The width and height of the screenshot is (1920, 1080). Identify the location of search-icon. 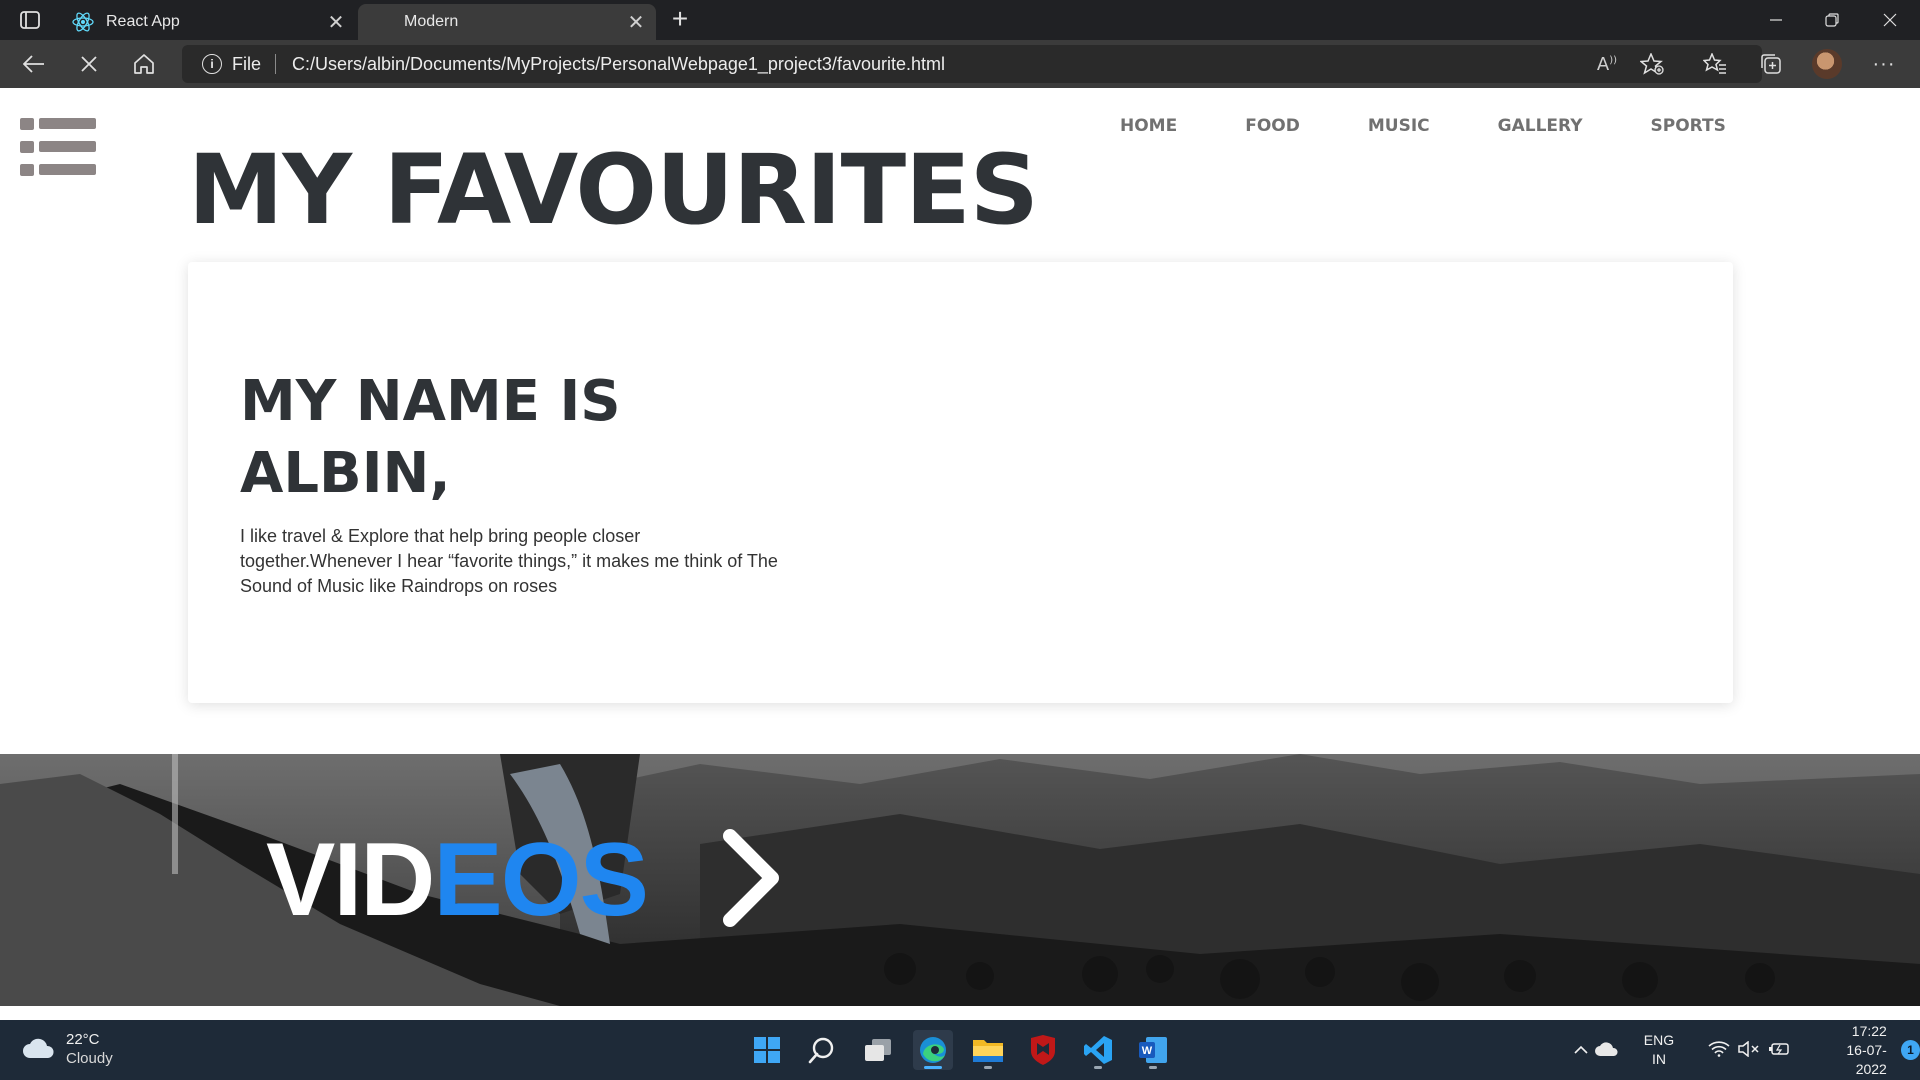
(822, 1050).